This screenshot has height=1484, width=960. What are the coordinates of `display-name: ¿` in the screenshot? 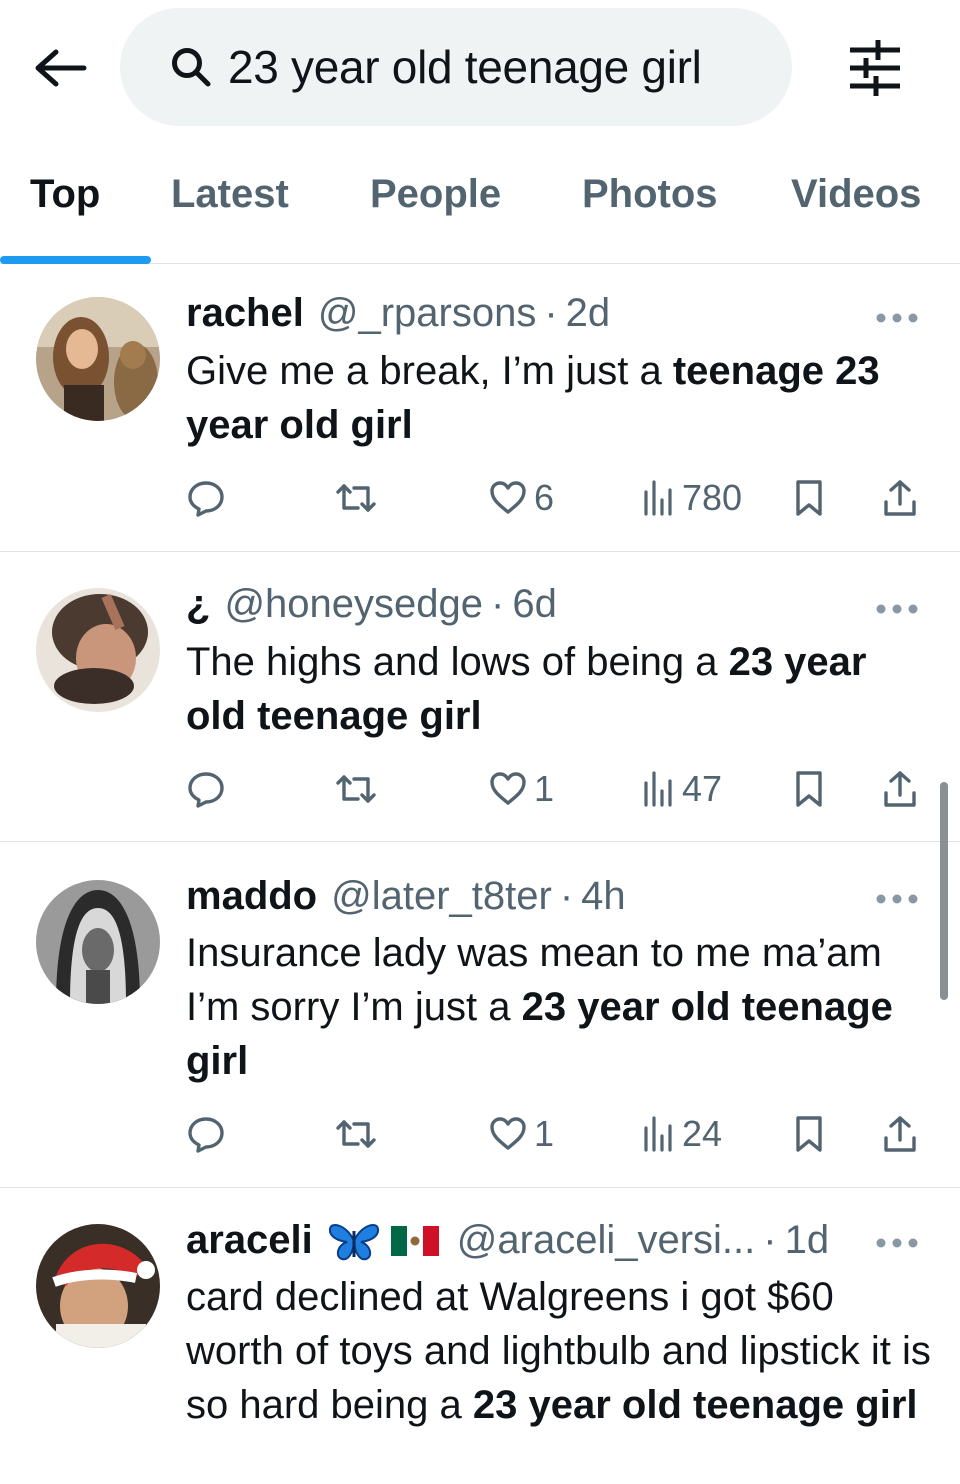 It's located at (198, 604).